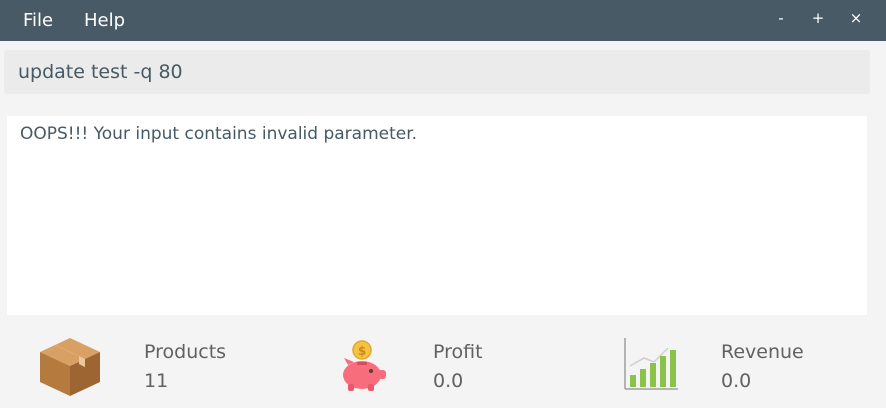 This screenshot has height=408, width=886. Describe the element at coordinates (156, 381) in the screenshot. I see `products-value: 11` at that location.